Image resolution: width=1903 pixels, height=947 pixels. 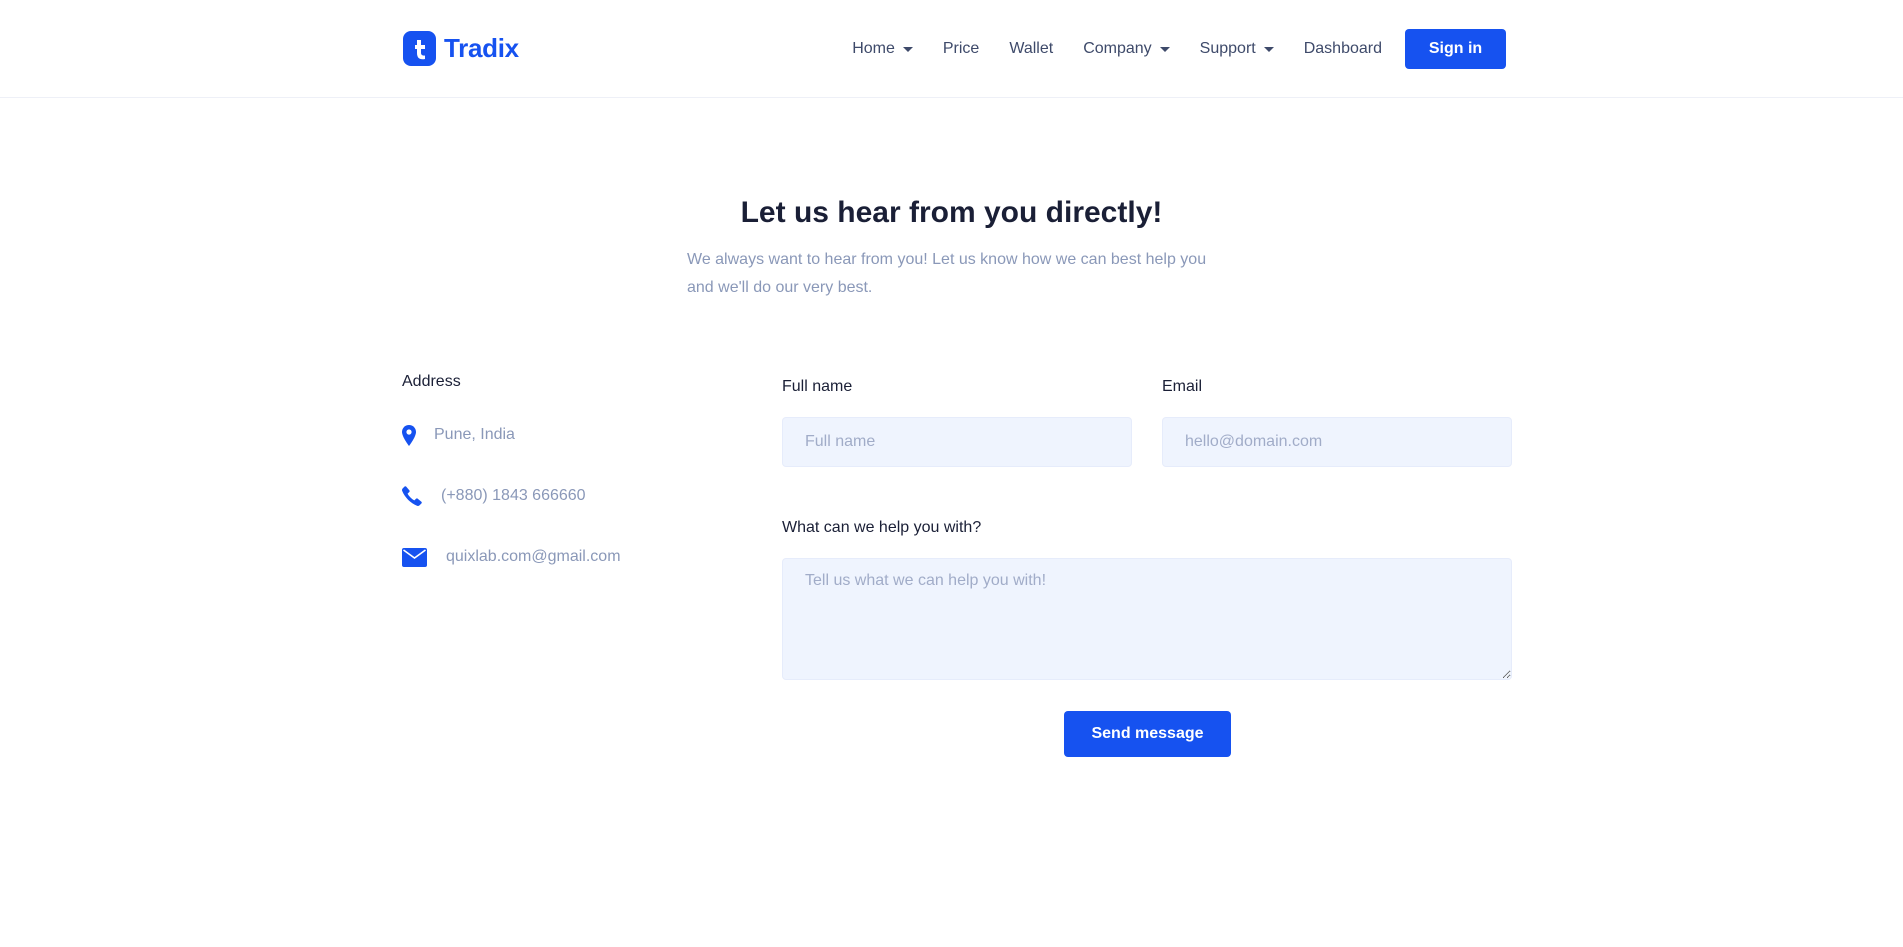 What do you see at coordinates (882, 527) in the screenshot?
I see `message-label: What can we help you with?` at bounding box center [882, 527].